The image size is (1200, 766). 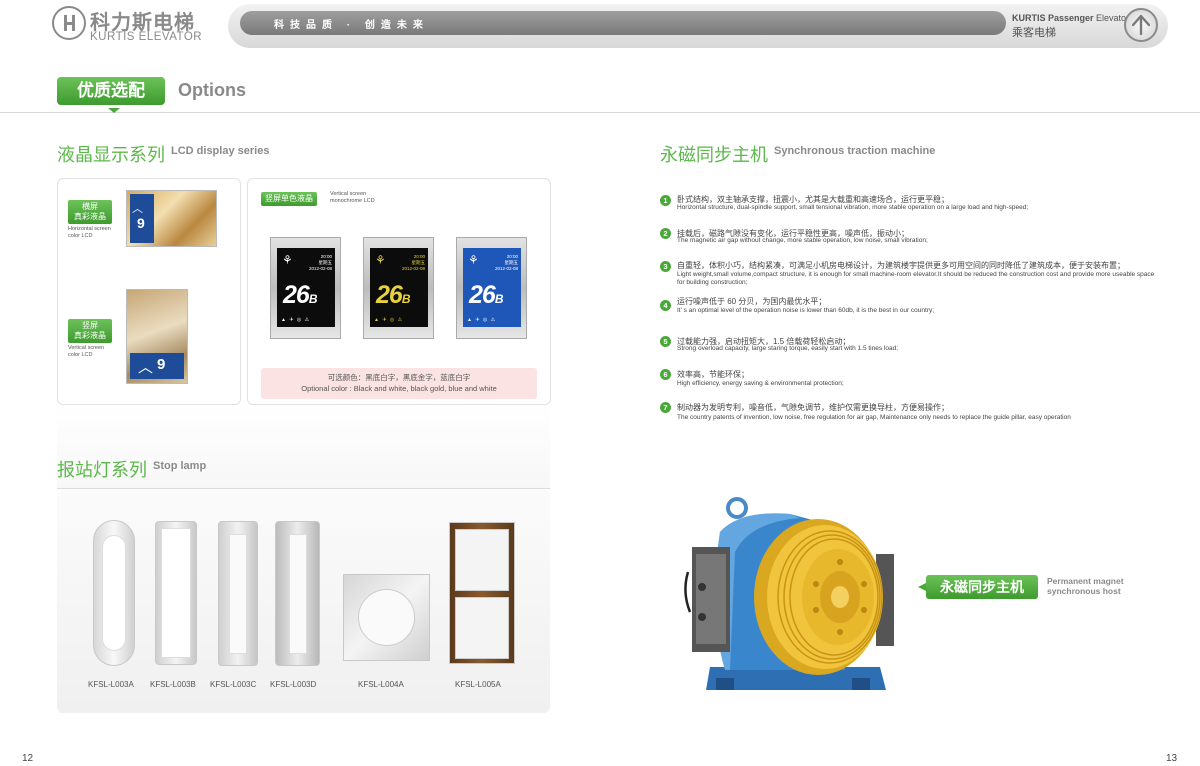 What do you see at coordinates (665, 374) in the screenshot?
I see `feature-number: 6` at bounding box center [665, 374].